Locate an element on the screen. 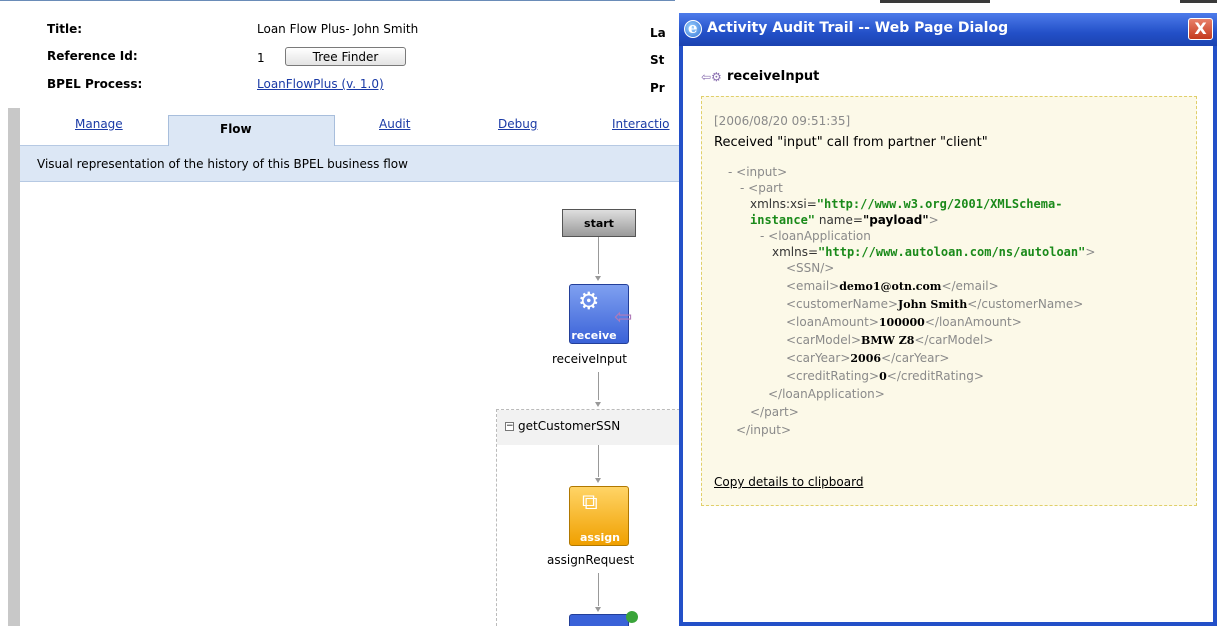  xml-credit-rating: <creditRating>0</creditRating> is located at coordinates (885, 376).